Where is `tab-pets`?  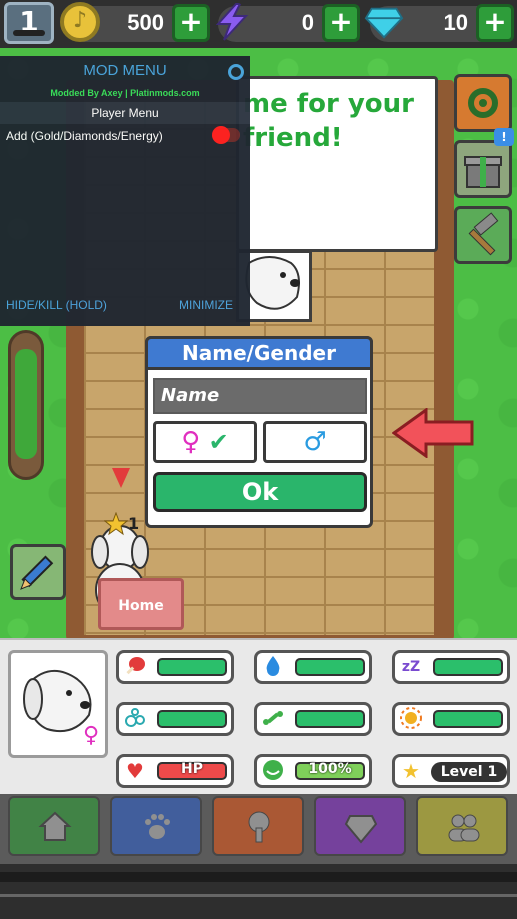 tab-pets is located at coordinates (156, 826).